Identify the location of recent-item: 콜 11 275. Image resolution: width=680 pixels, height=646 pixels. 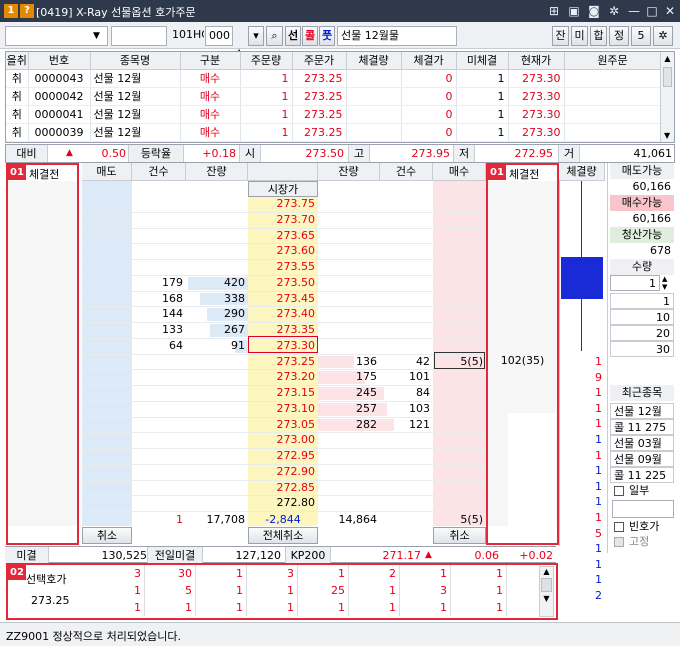
(642, 427).